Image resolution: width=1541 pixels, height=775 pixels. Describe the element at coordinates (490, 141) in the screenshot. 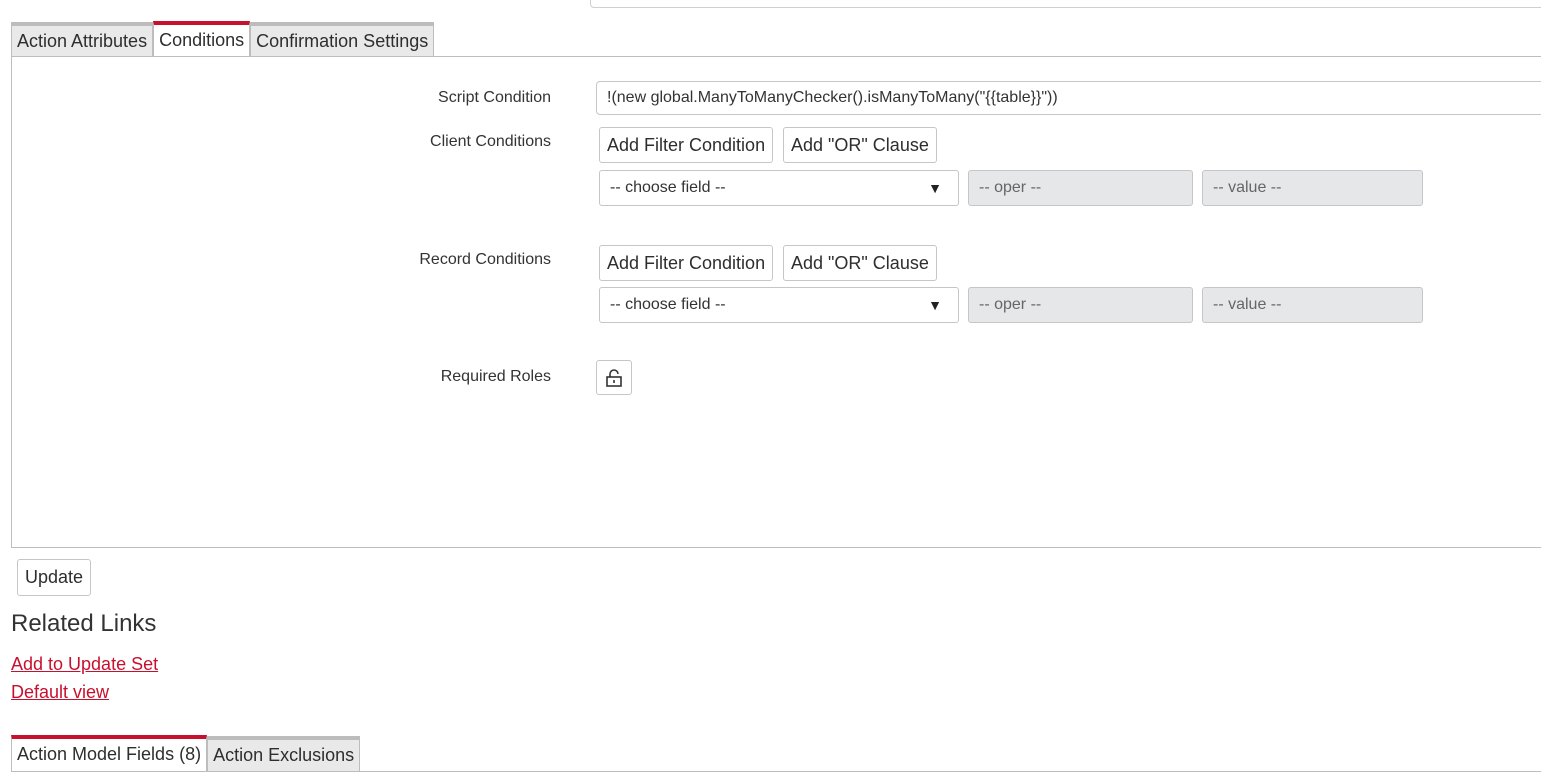

I see `client-conditions-label: Client Conditions` at that location.